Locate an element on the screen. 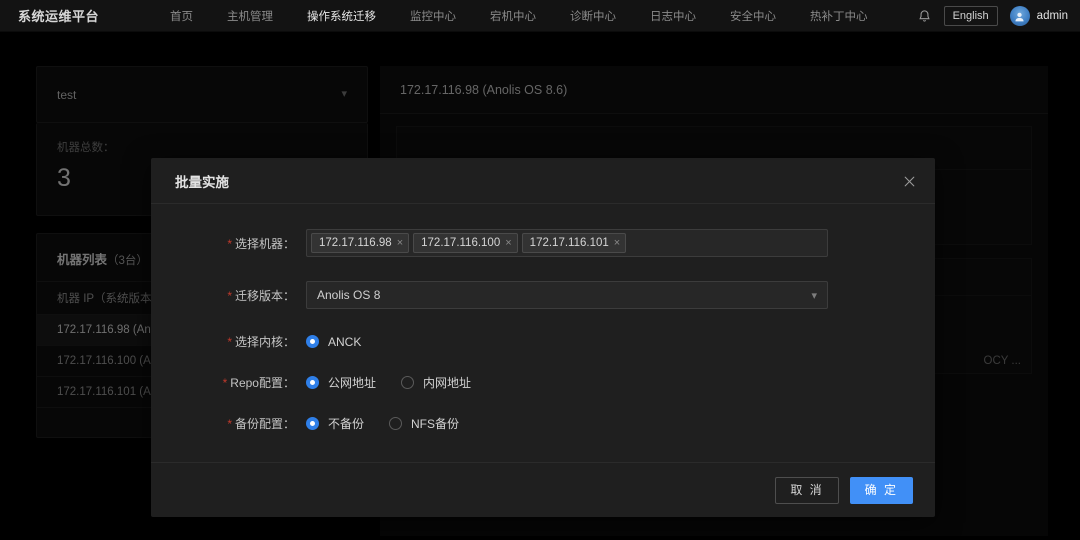 The width and height of the screenshot is (1080, 540). repo-option-label: 公网地址 is located at coordinates (352, 383).